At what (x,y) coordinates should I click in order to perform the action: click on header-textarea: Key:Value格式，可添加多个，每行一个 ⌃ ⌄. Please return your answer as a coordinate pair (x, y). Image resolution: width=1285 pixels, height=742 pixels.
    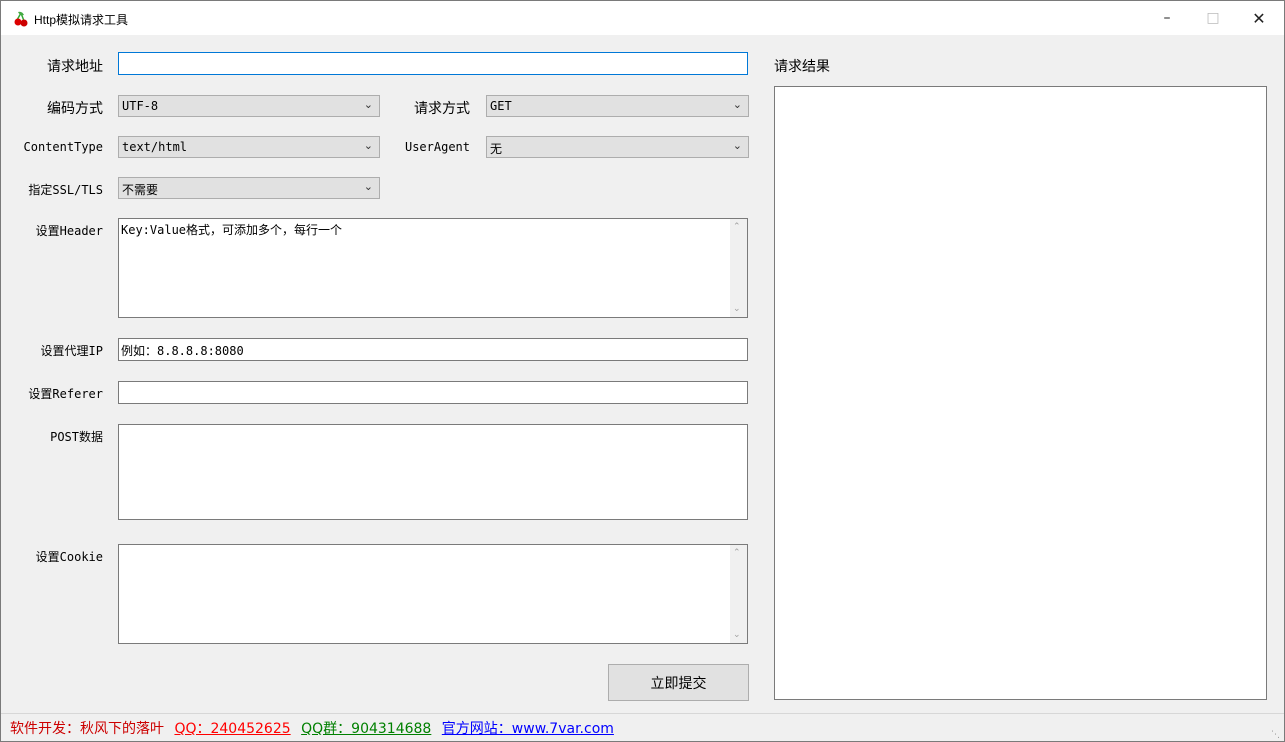
    Looking at the image, I should click on (433, 268).